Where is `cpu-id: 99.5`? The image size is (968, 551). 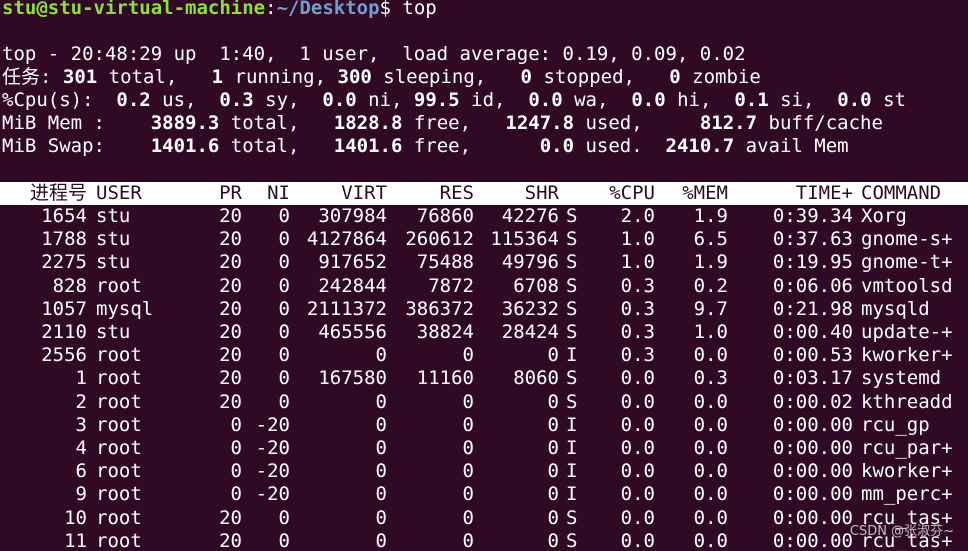 cpu-id: 99.5 is located at coordinates (436, 100).